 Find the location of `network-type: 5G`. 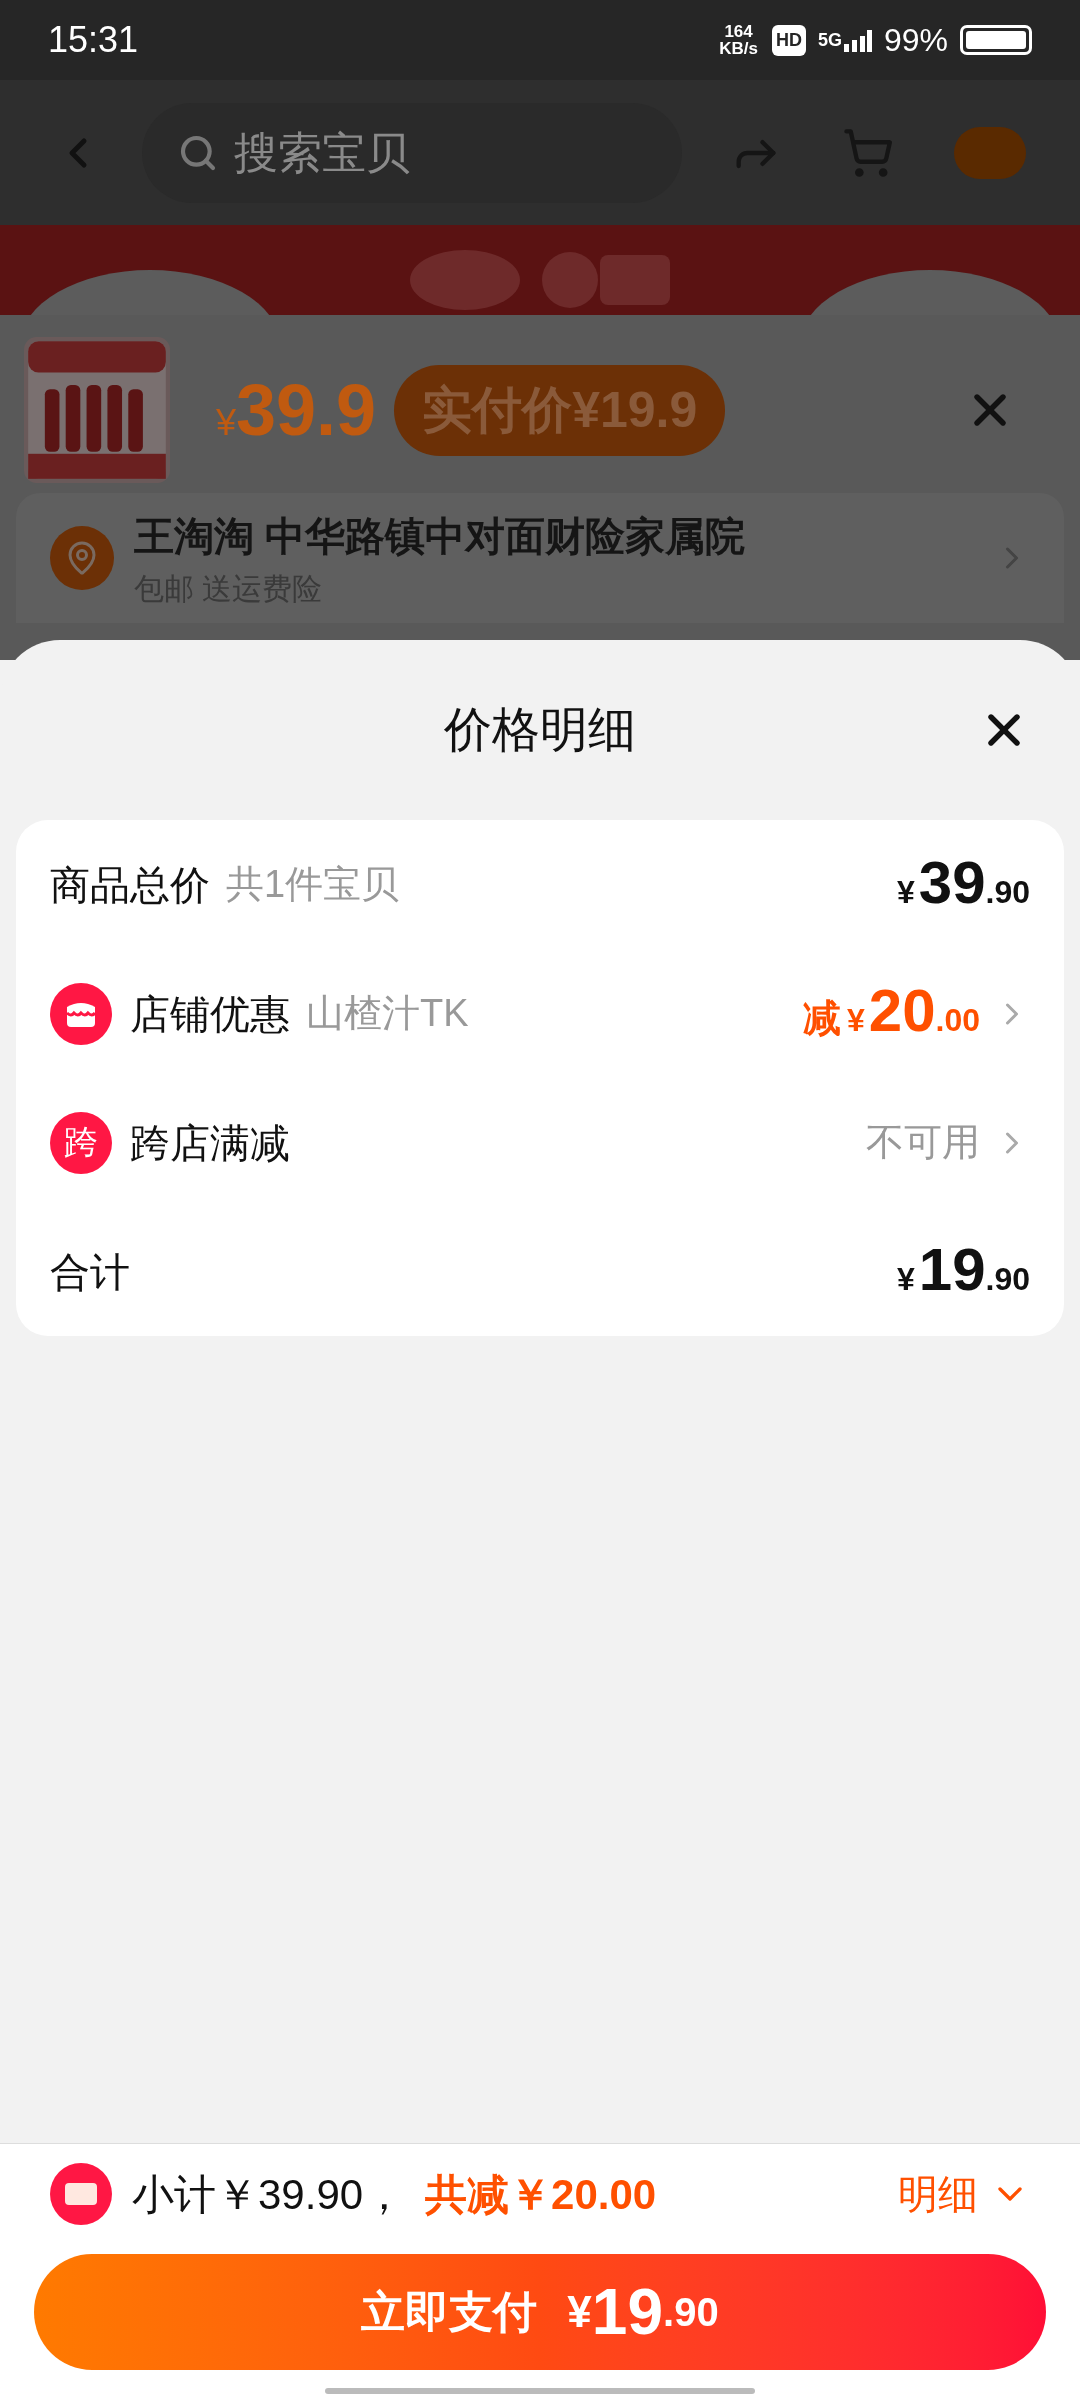

network-type: 5G is located at coordinates (829, 40).